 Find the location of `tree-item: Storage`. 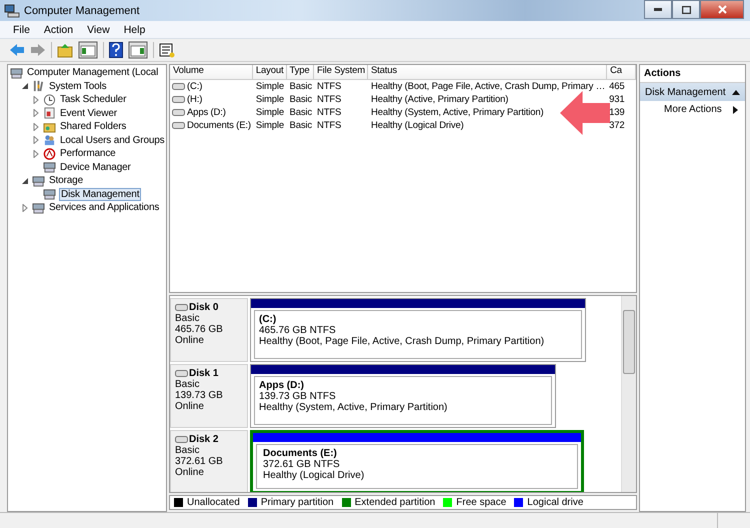

tree-item: Storage is located at coordinates (66, 180).